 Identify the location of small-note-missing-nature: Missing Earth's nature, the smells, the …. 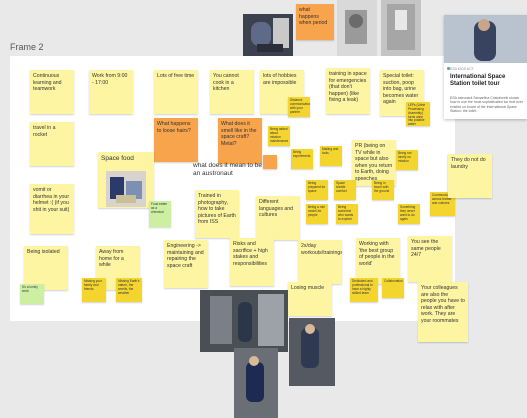
(129, 290).